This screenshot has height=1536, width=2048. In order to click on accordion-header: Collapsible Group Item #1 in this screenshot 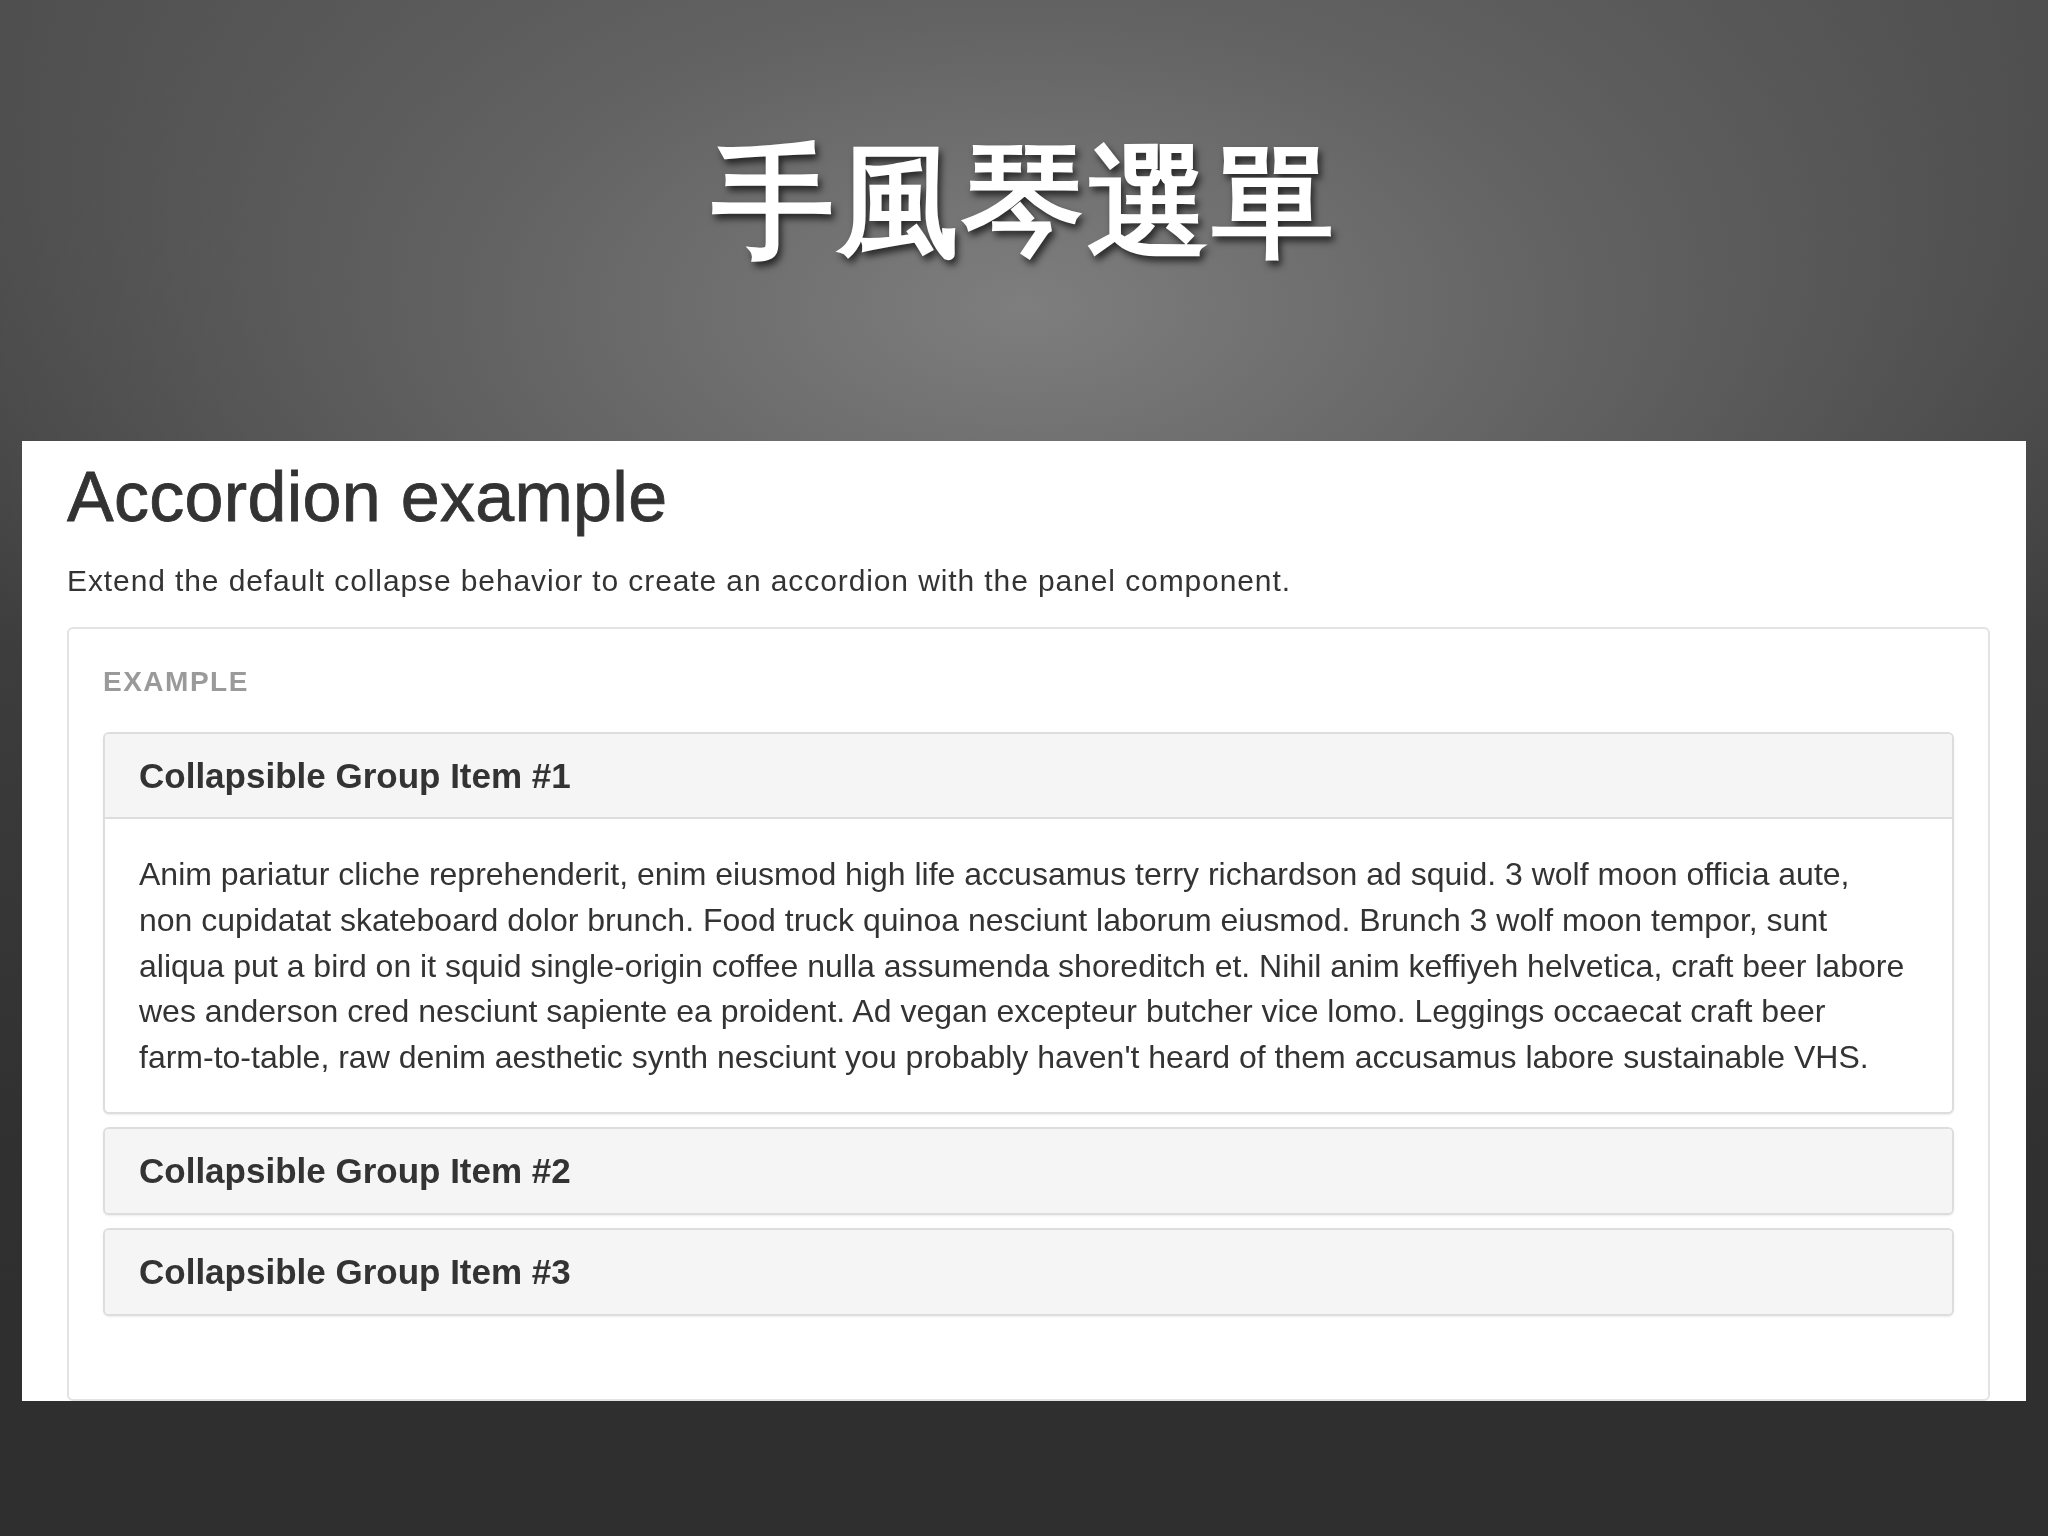, I will do `click(1028, 776)`.